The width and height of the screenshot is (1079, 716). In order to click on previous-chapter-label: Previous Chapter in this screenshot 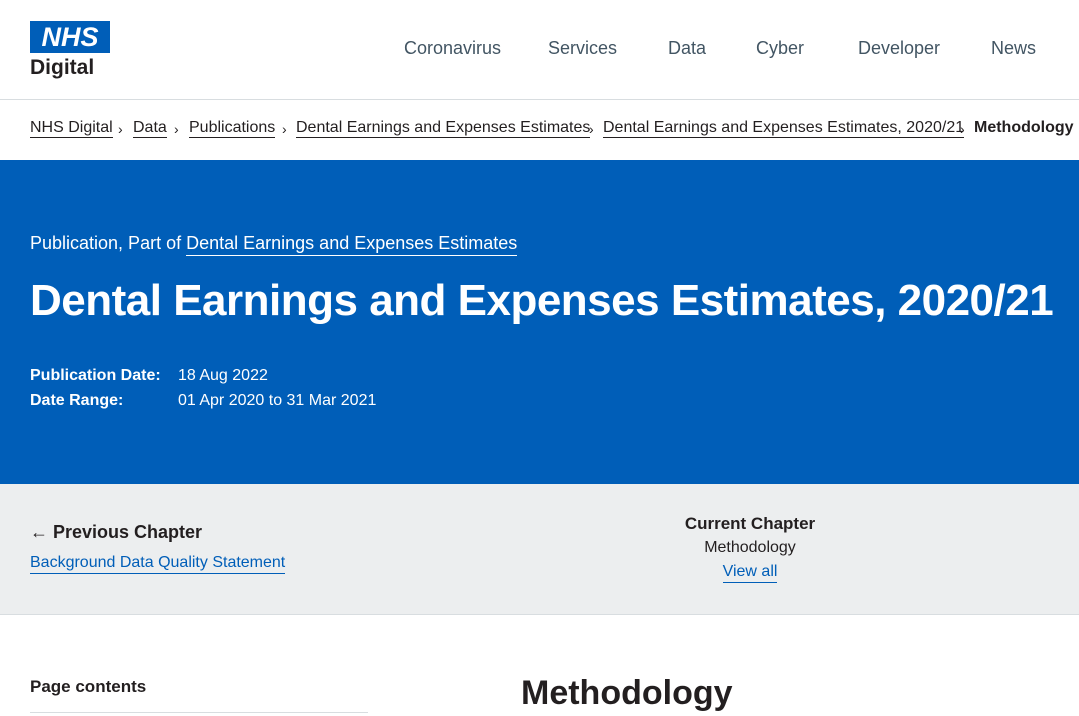, I will do `click(128, 532)`.